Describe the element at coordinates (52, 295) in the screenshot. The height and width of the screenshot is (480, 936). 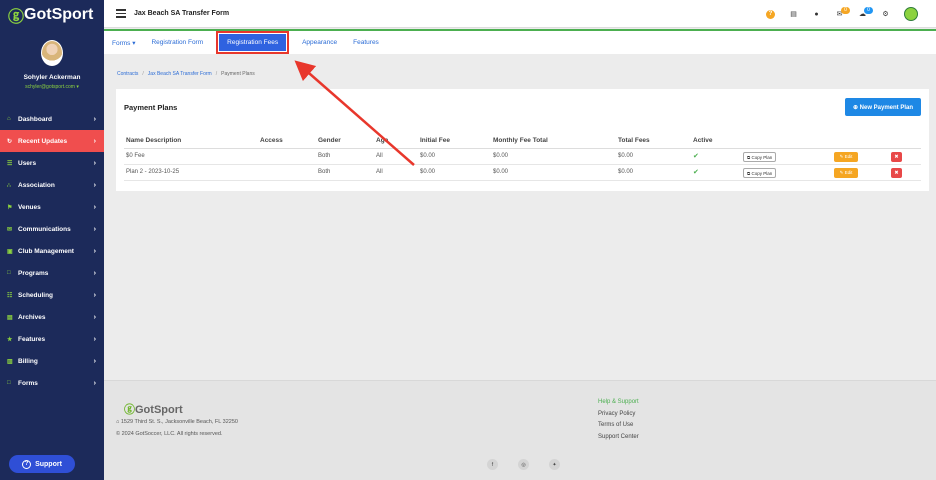
I see `sidebar-item-scheduling: ☷ Scheduling ›` at that location.